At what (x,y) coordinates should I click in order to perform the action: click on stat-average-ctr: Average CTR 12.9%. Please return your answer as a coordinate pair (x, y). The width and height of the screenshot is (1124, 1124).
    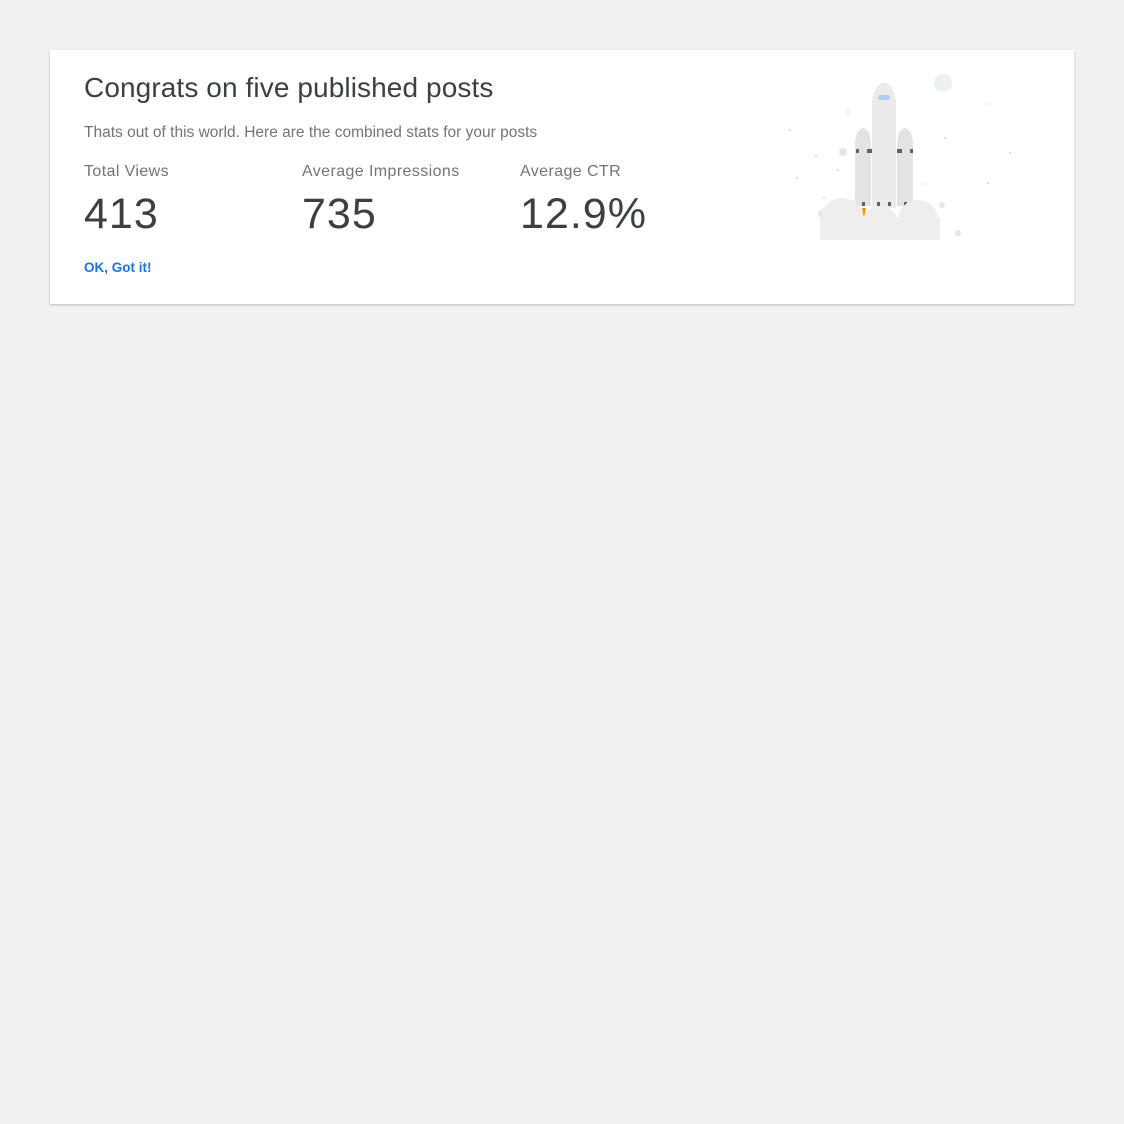
    Looking at the image, I should click on (629, 200).